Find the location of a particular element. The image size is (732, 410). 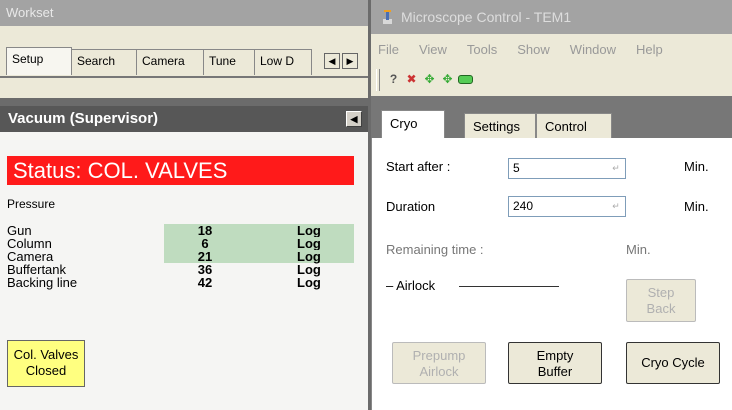

duration-input: 240 ↵ is located at coordinates (567, 206).